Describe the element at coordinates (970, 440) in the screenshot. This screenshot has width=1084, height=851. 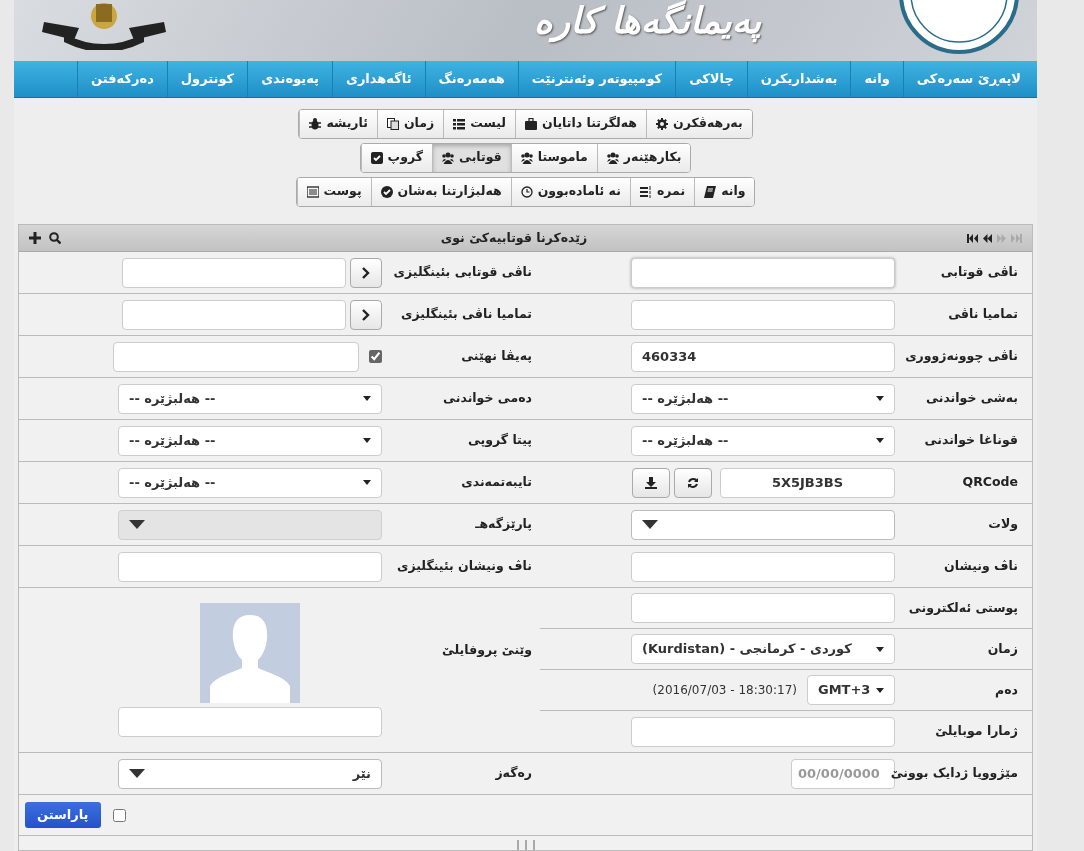
I see `field-label: قوناغا خواندنی` at that location.